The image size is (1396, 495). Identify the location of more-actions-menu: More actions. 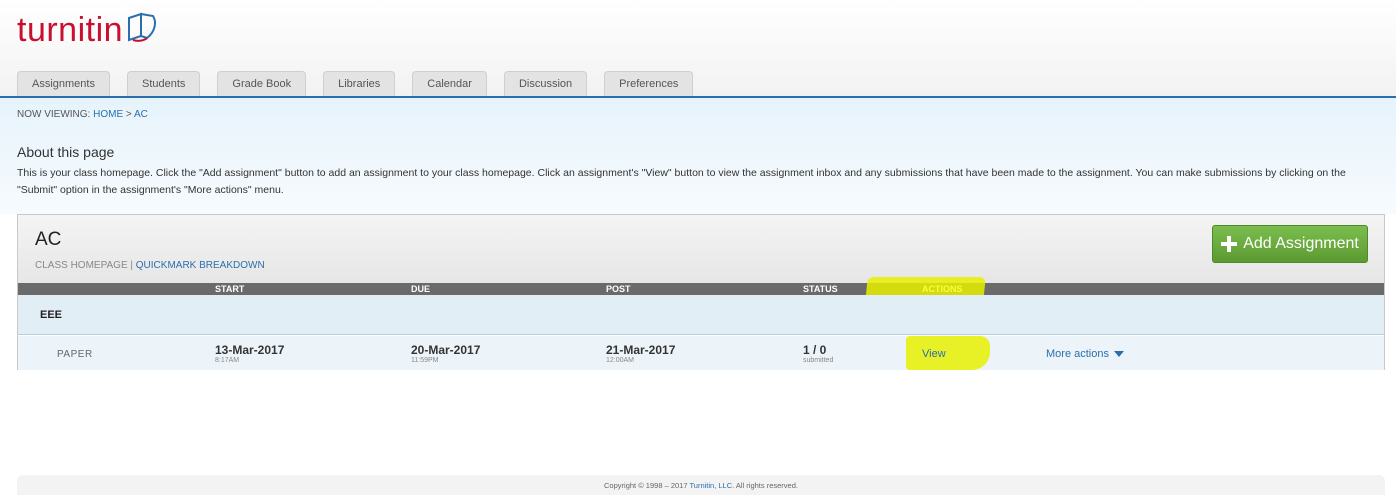
(1085, 354).